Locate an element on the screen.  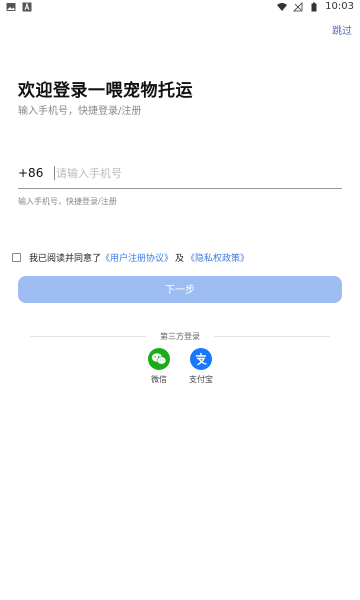
text-cursor is located at coordinates (54, 173).